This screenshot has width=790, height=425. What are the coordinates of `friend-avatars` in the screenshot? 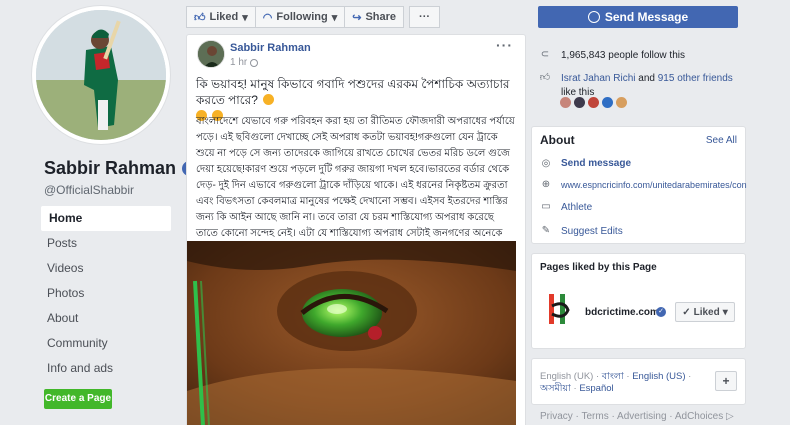 It's located at (593, 102).